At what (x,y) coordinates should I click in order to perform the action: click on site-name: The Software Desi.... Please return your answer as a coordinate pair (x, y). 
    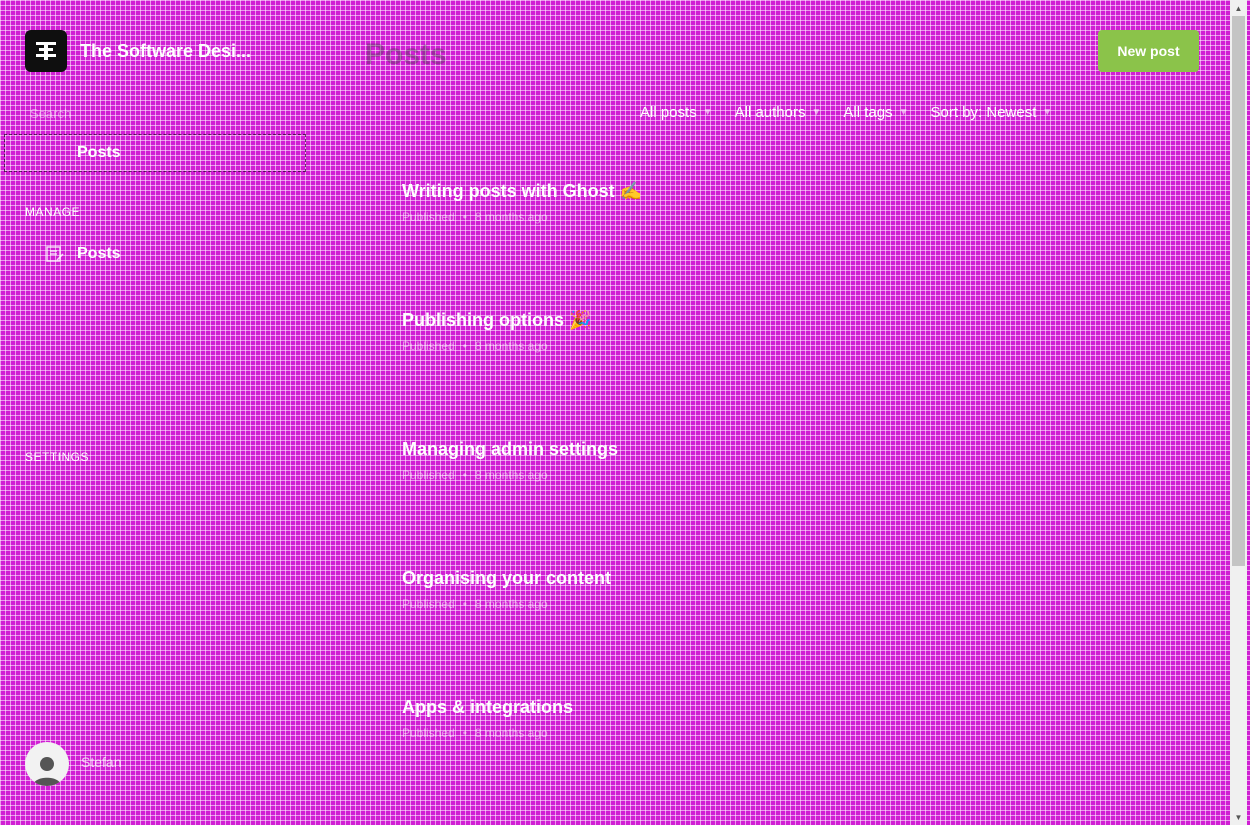
    Looking at the image, I should click on (166, 50).